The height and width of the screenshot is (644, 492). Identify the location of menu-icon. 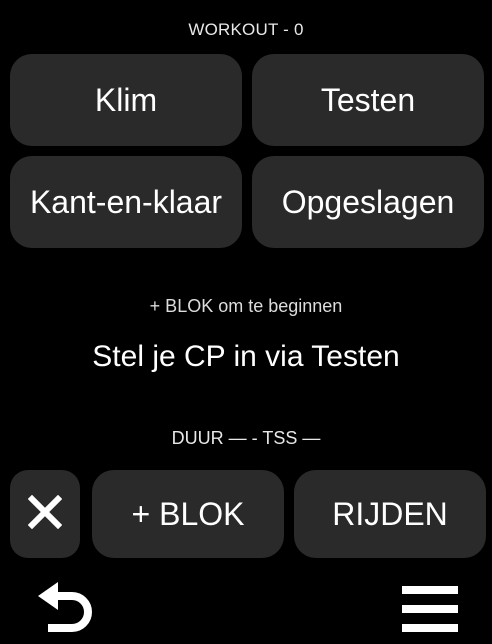
(430, 609).